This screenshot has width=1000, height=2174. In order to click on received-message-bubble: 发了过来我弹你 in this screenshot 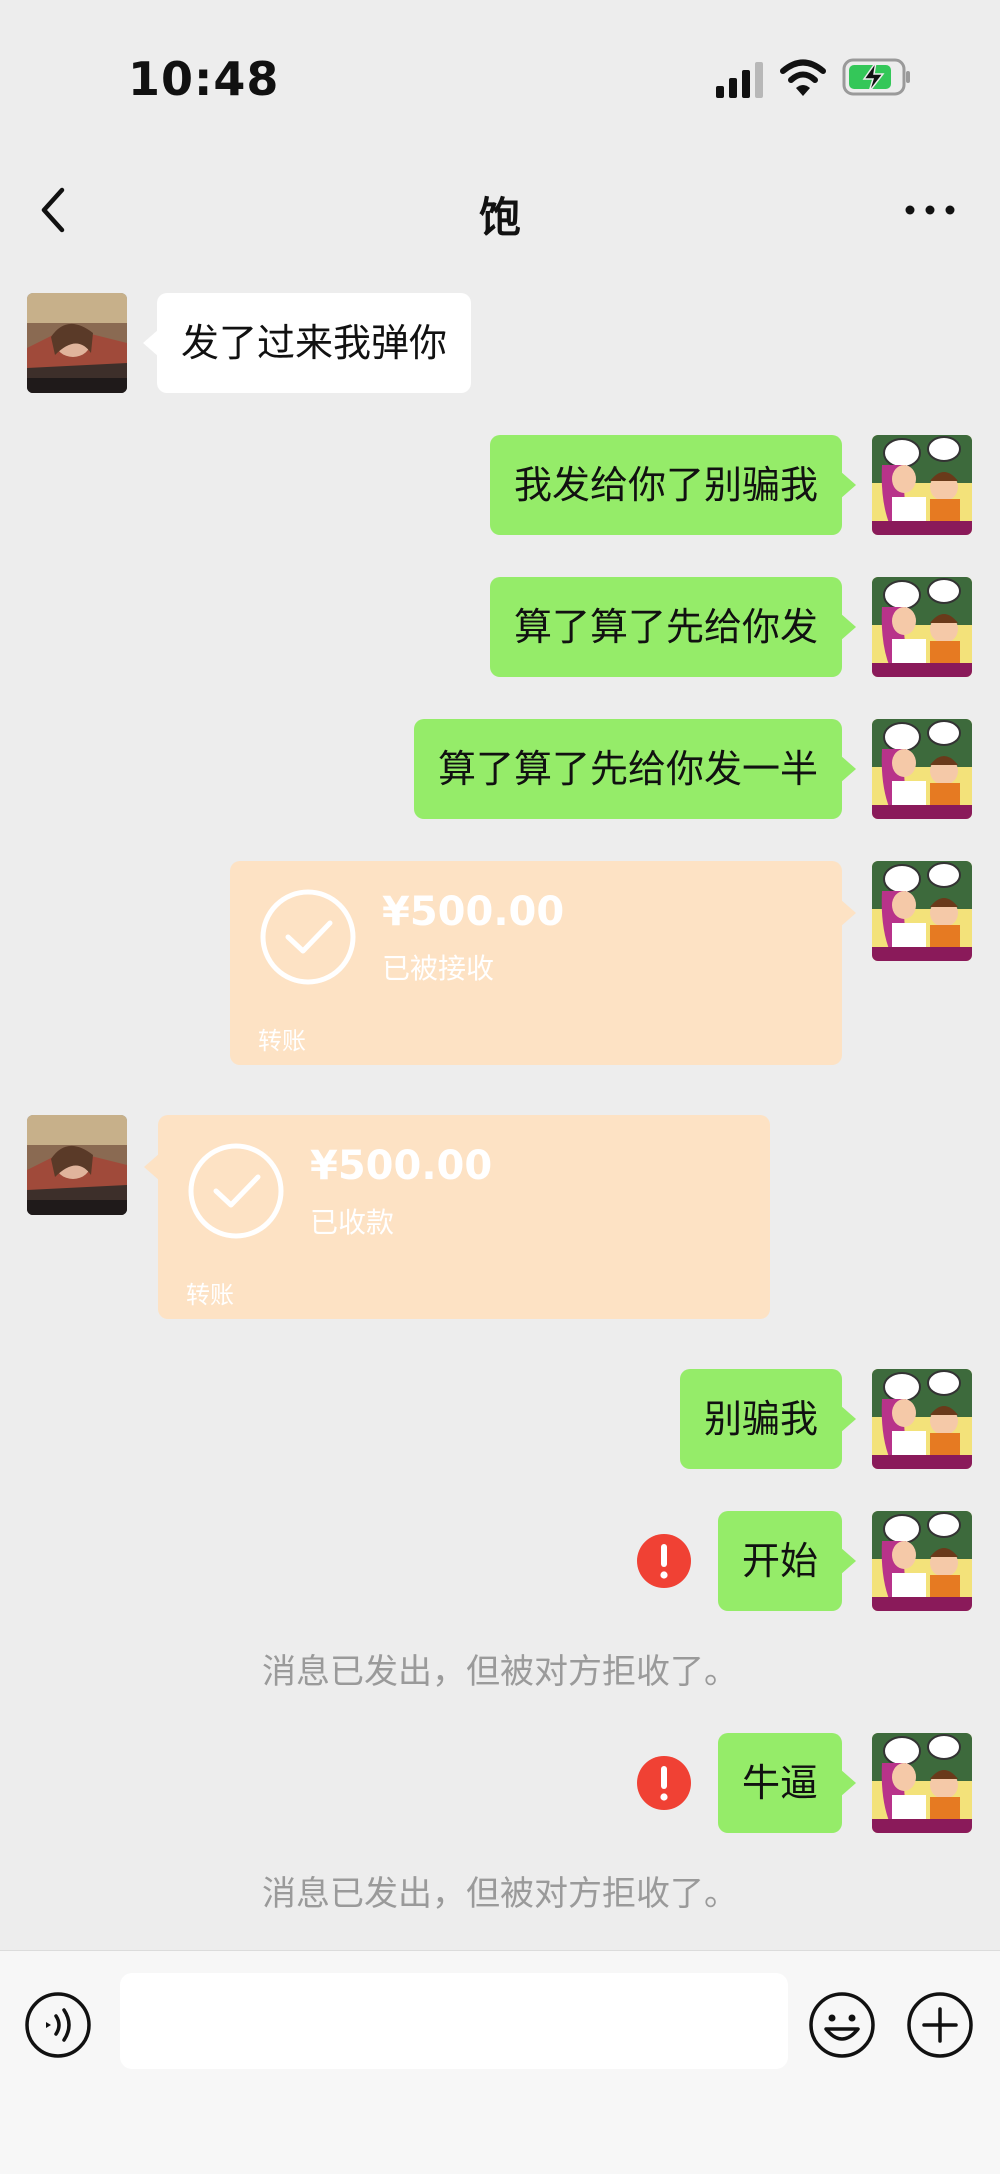, I will do `click(307, 343)`.